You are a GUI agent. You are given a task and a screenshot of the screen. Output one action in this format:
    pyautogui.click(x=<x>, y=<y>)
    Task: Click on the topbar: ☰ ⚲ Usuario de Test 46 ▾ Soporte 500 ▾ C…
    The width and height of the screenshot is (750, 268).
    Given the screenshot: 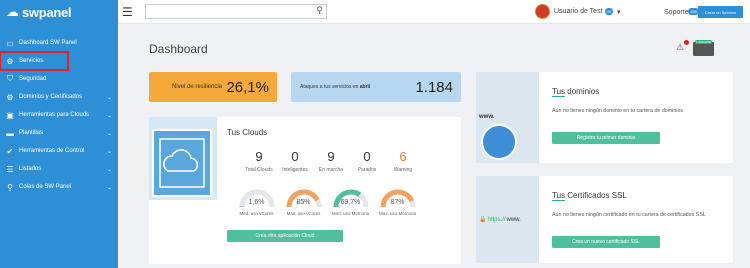 What is the action you would take?
    pyautogui.click(x=434, y=12)
    